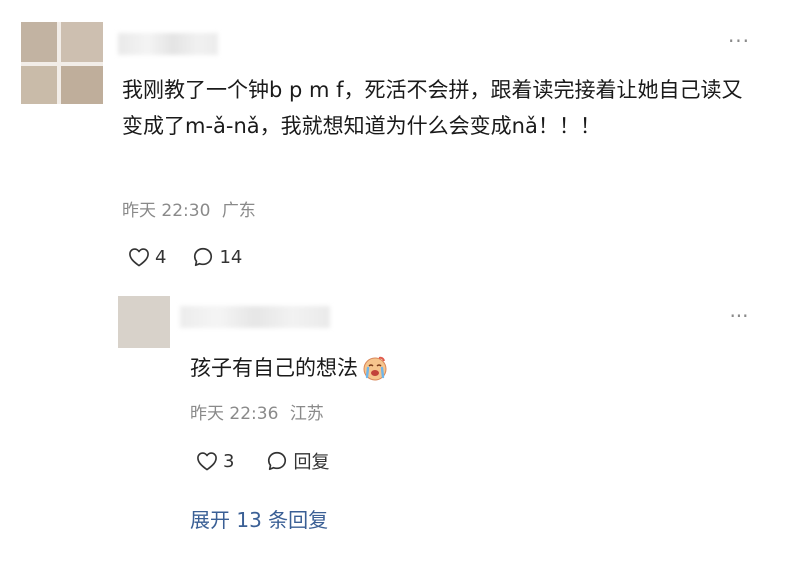 This screenshot has width=800, height=561. I want to click on expand-replies-link: 展开 13 条回复, so click(259, 520).